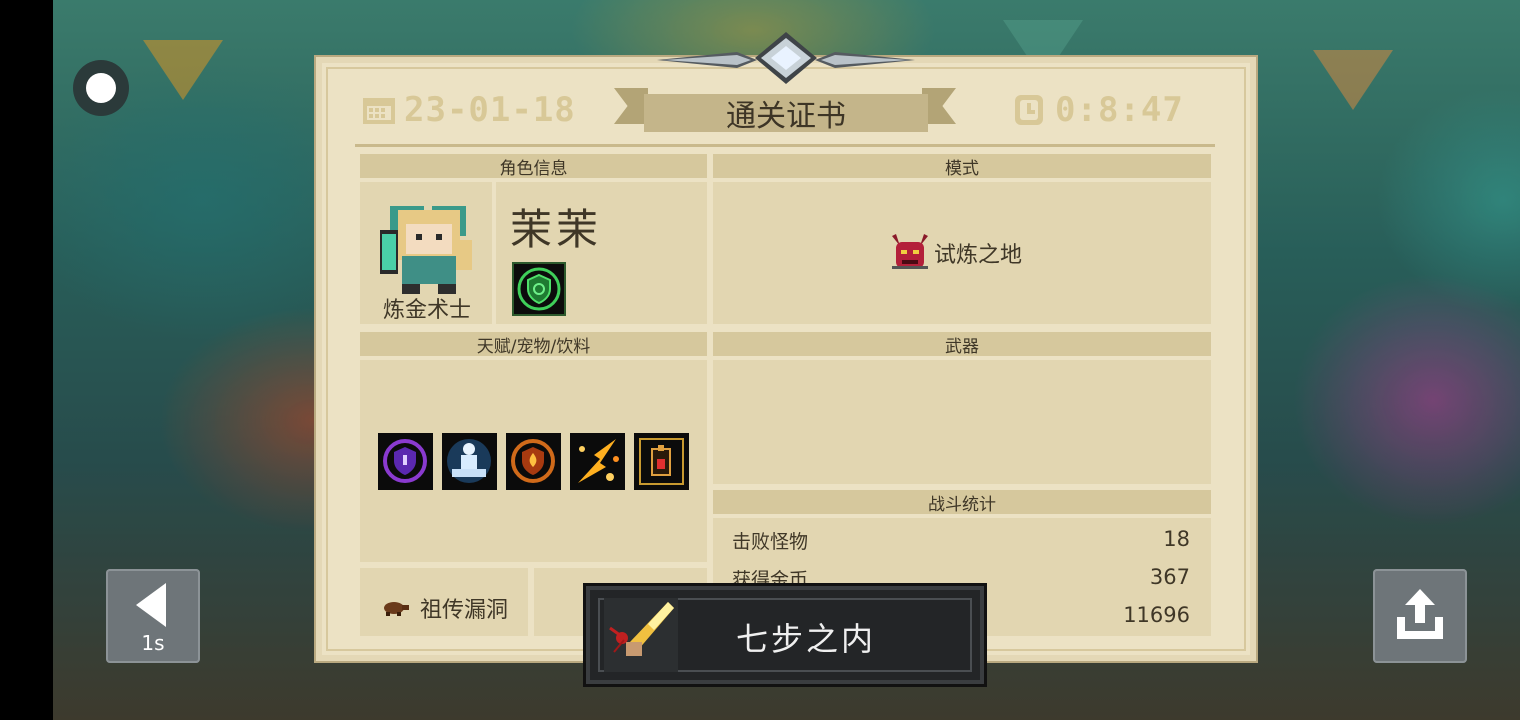 The width and height of the screenshot is (1520, 720). What do you see at coordinates (631, 106) in the screenshot?
I see `ribbon-tail-left` at bounding box center [631, 106].